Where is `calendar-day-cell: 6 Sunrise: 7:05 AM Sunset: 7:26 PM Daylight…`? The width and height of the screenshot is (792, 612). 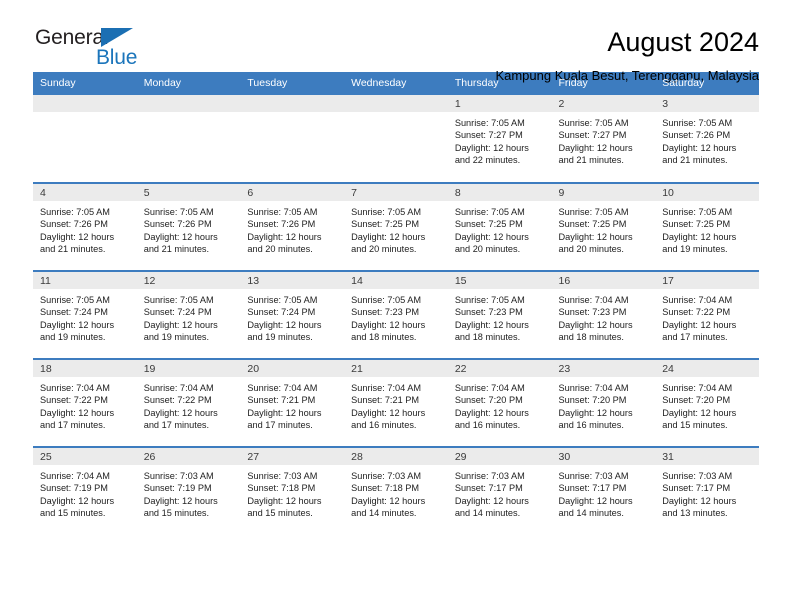 calendar-day-cell: 6 Sunrise: 7:05 AM Sunset: 7:26 PM Daylight… is located at coordinates (292, 226).